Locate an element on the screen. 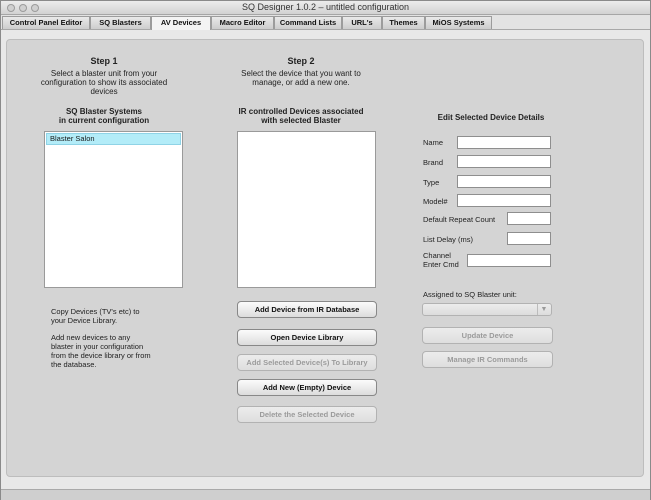 This screenshot has height=500, width=651. tab-av-devices: AV Devices is located at coordinates (181, 23).